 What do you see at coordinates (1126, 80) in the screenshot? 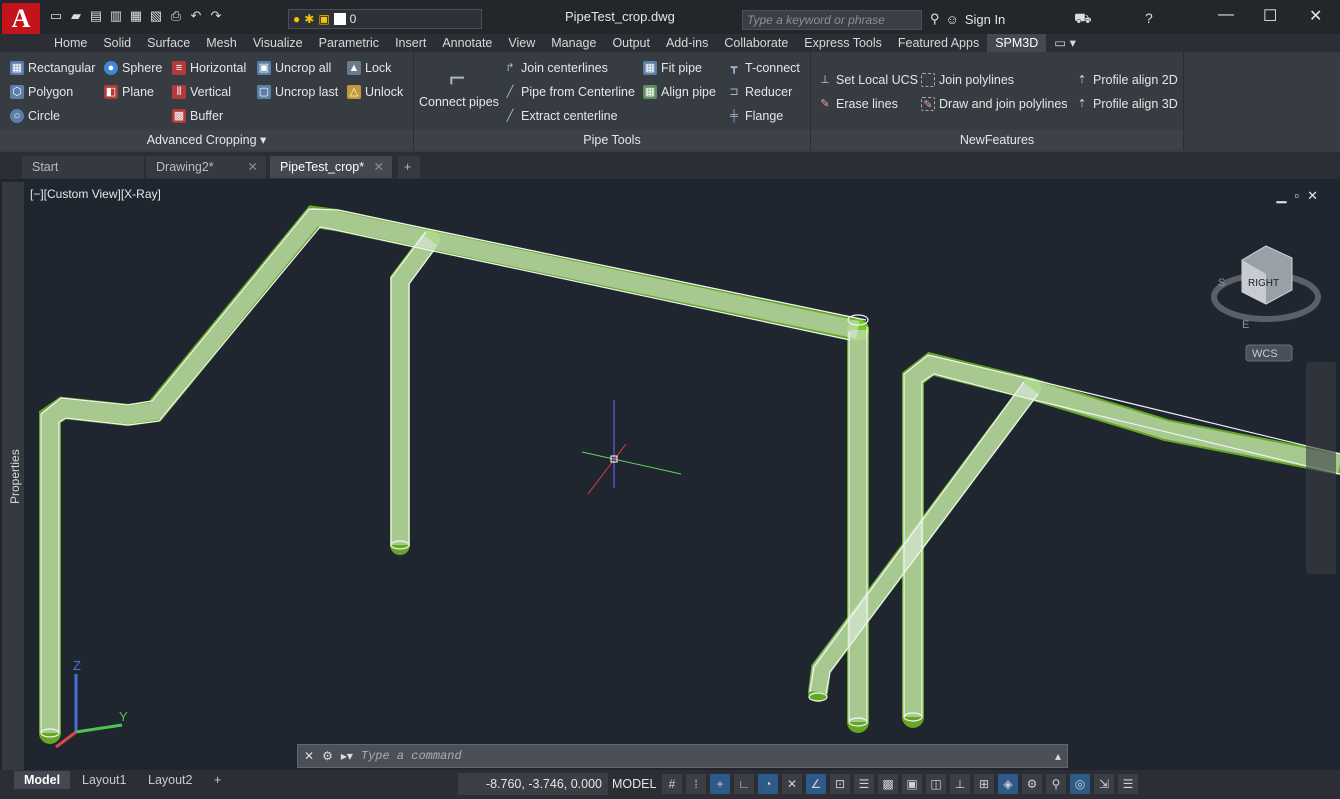
I see `profile-align-2d-button: ⇡ Profile align 2D` at bounding box center [1126, 80].